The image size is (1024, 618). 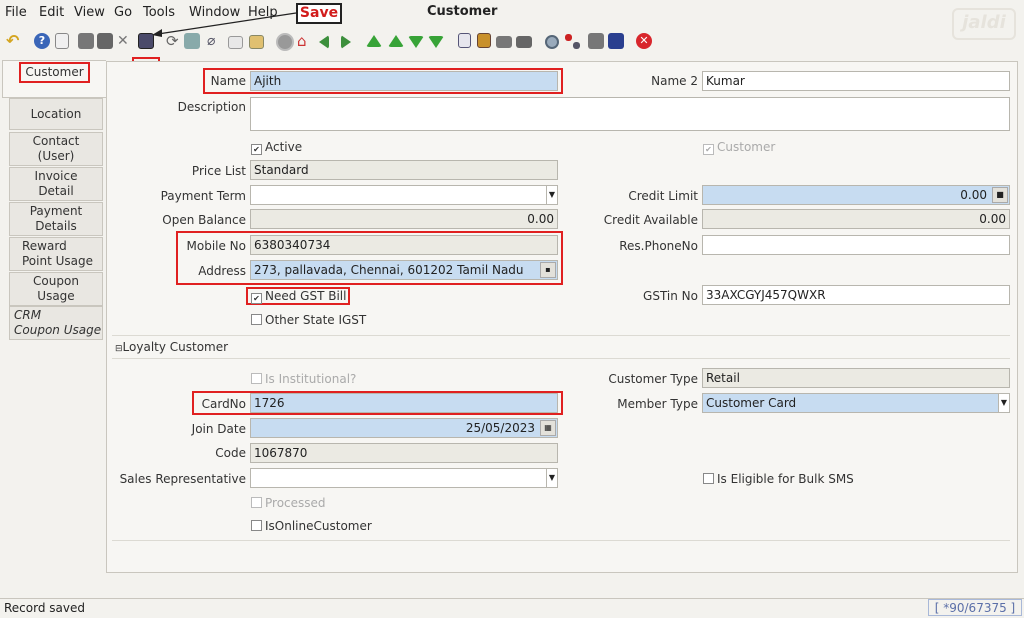 What do you see at coordinates (16, 12) in the screenshot?
I see `menu-file: File` at bounding box center [16, 12].